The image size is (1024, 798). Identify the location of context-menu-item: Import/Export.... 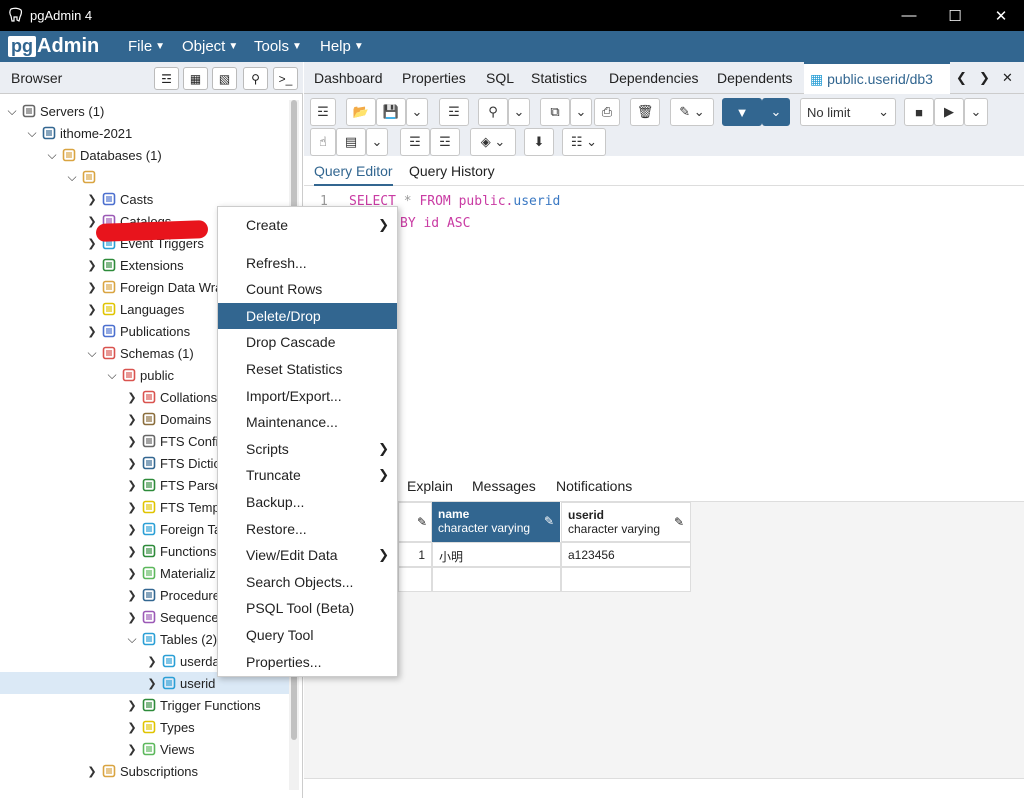
(307, 396).